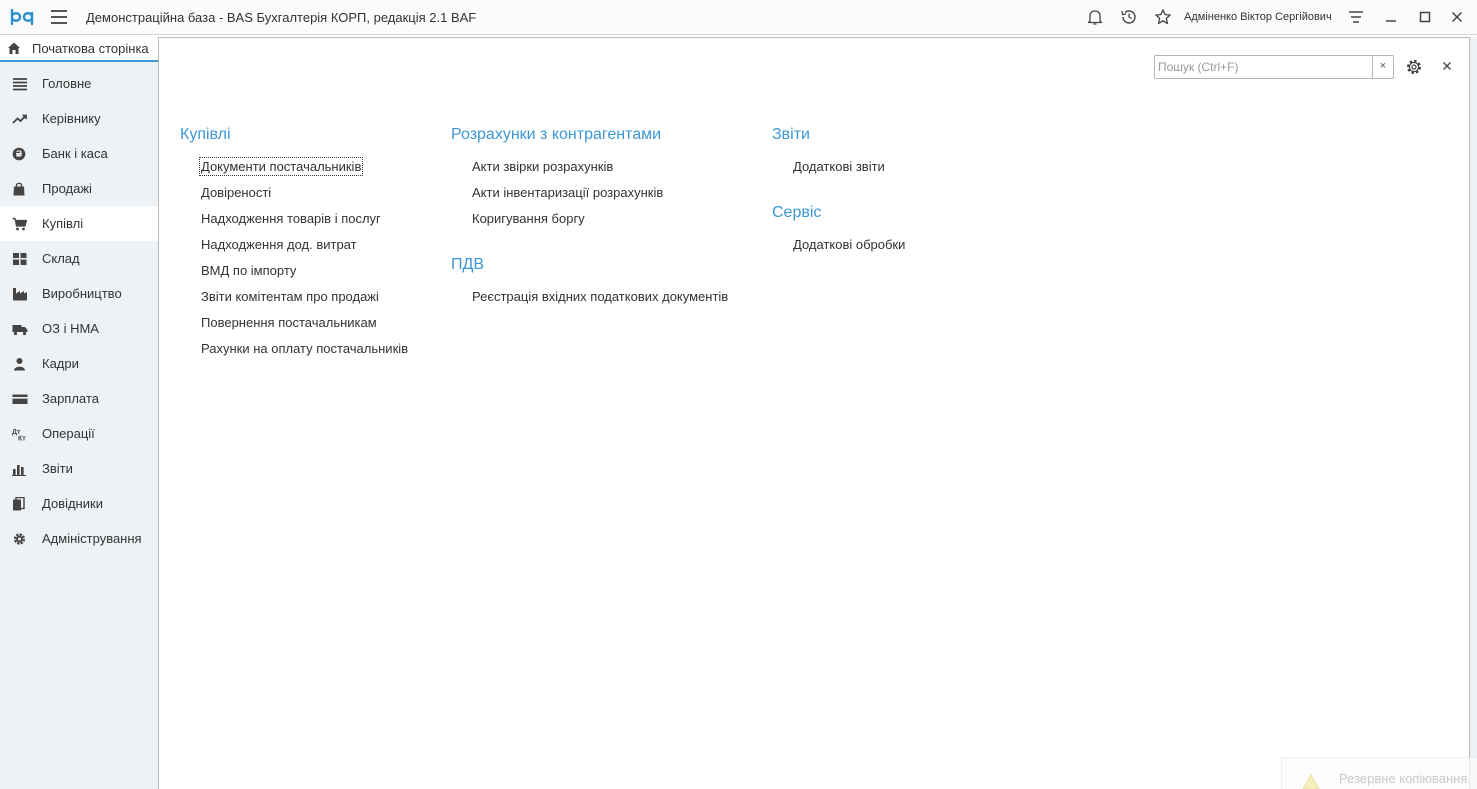  I want to click on sidebar-item-label: Зарплата, so click(70, 398).